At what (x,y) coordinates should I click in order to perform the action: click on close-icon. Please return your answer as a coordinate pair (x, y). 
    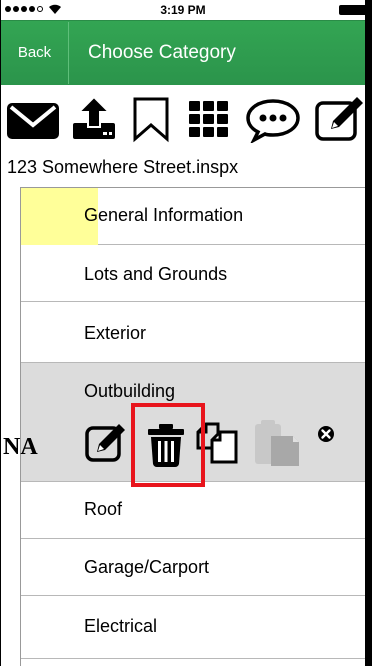
    Looking at the image, I should click on (326, 434).